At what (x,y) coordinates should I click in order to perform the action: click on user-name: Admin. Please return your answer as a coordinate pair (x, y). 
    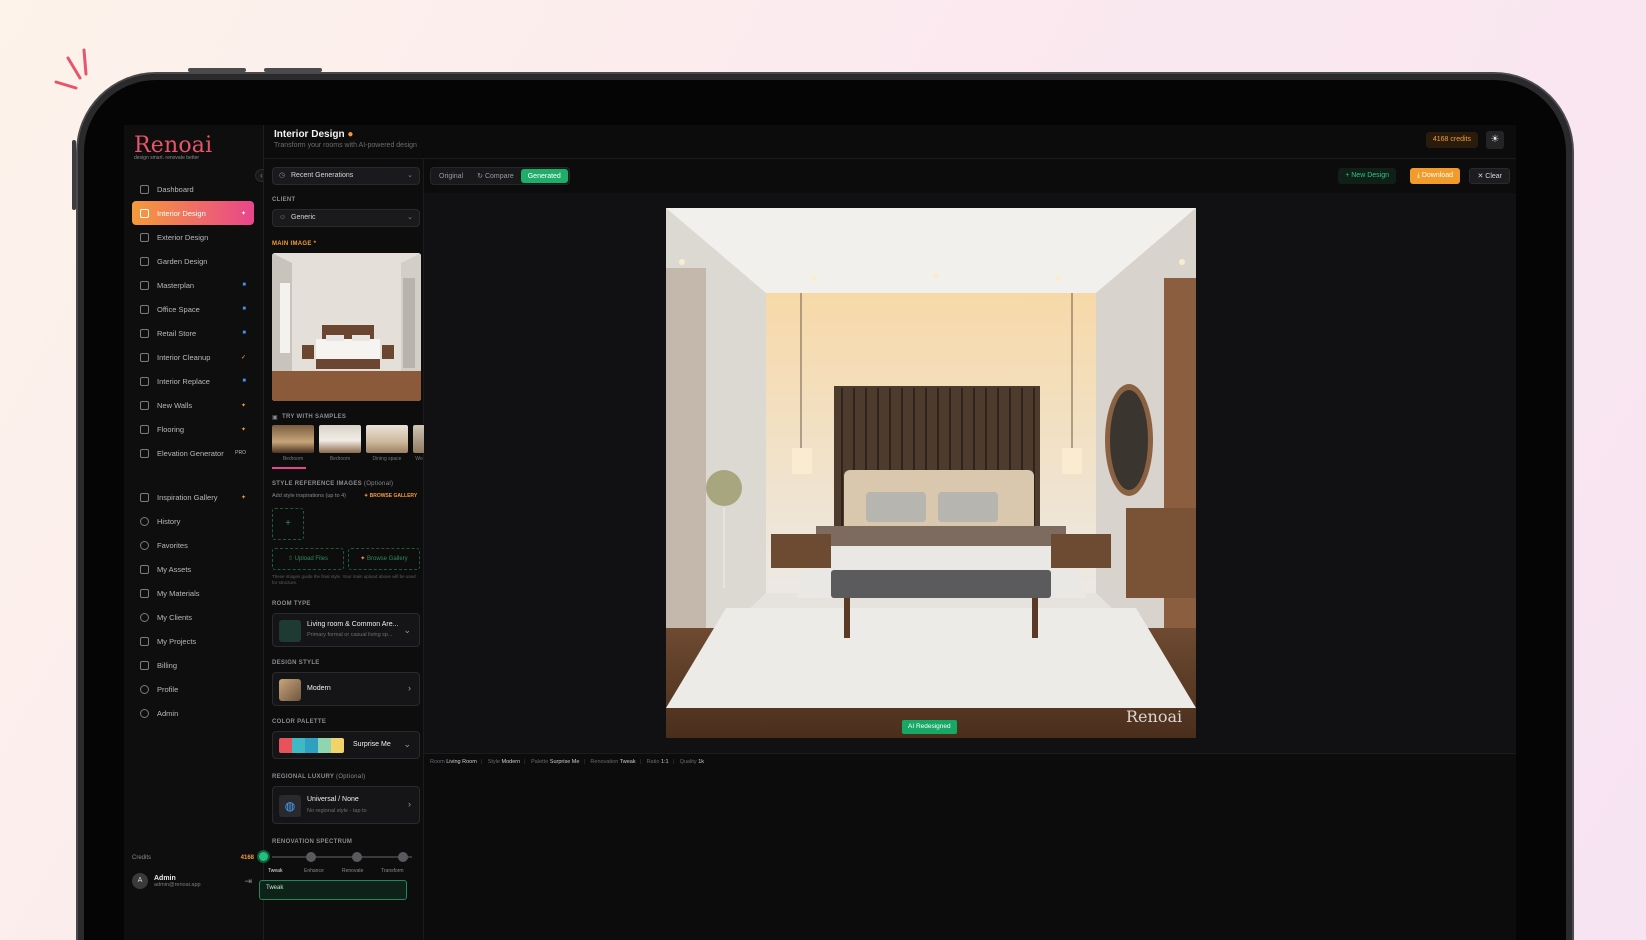
    Looking at the image, I should click on (165, 878).